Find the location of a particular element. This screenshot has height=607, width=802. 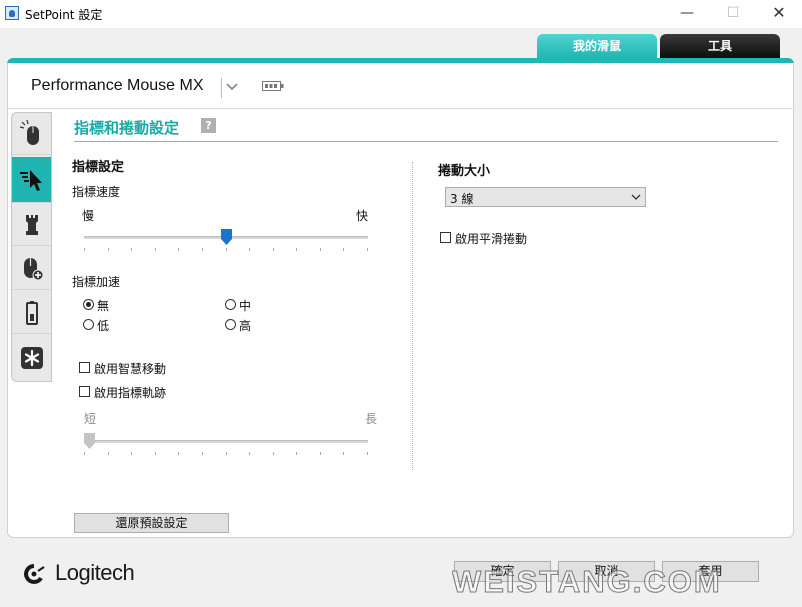

accel-medium-radio is located at coordinates (230, 304).